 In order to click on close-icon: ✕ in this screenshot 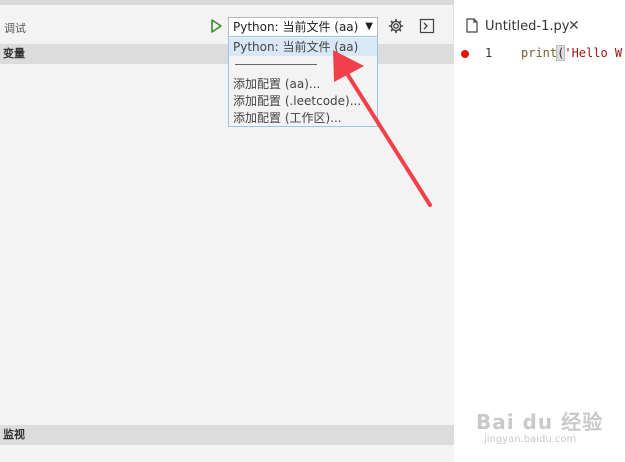, I will do `click(574, 26)`.